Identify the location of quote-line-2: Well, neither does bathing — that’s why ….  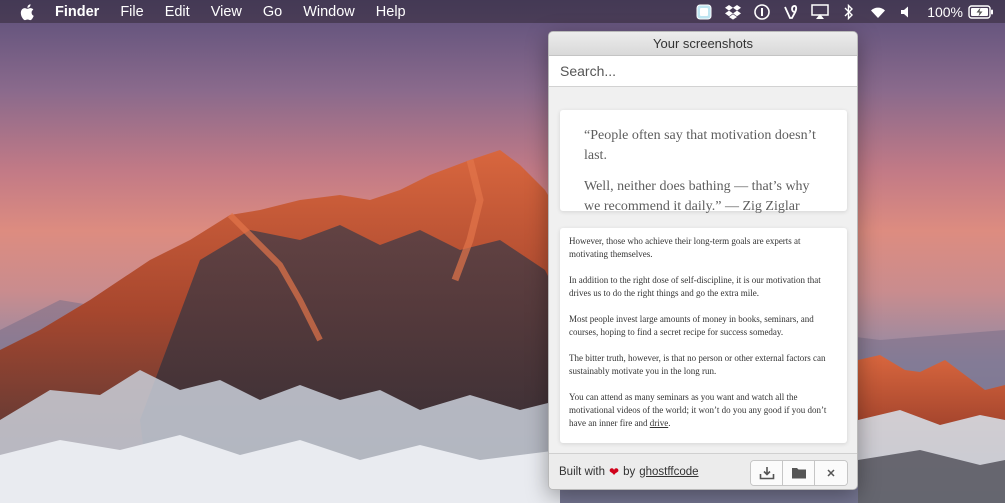
(697, 196).